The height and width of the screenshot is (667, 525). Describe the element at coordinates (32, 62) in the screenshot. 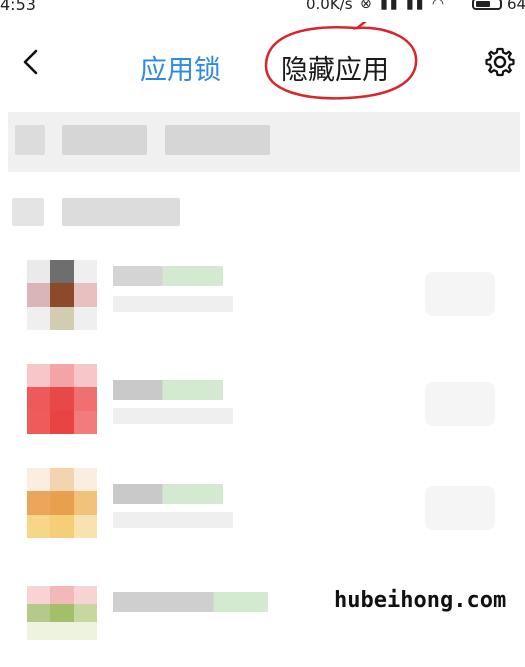

I see `chevron-left-icon` at that location.